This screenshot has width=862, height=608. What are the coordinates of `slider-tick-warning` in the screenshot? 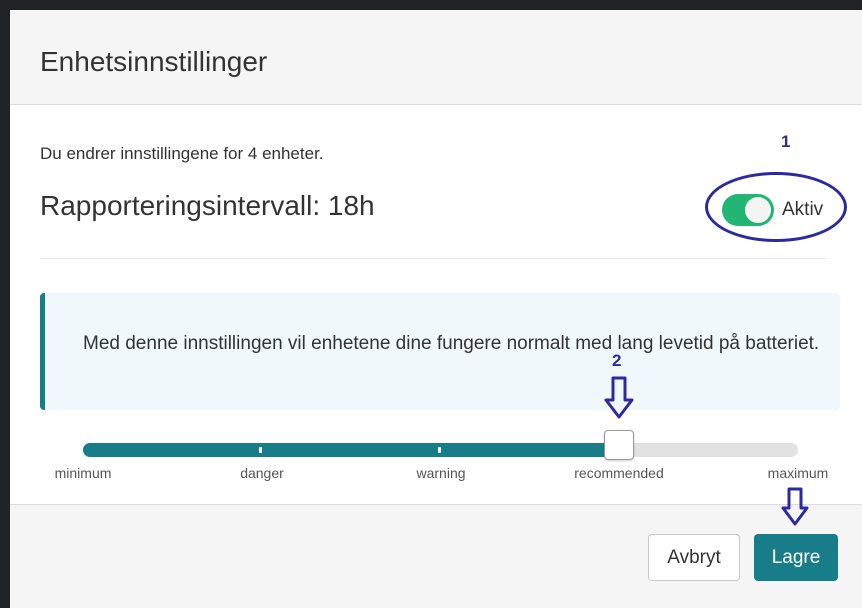 It's located at (439, 450).